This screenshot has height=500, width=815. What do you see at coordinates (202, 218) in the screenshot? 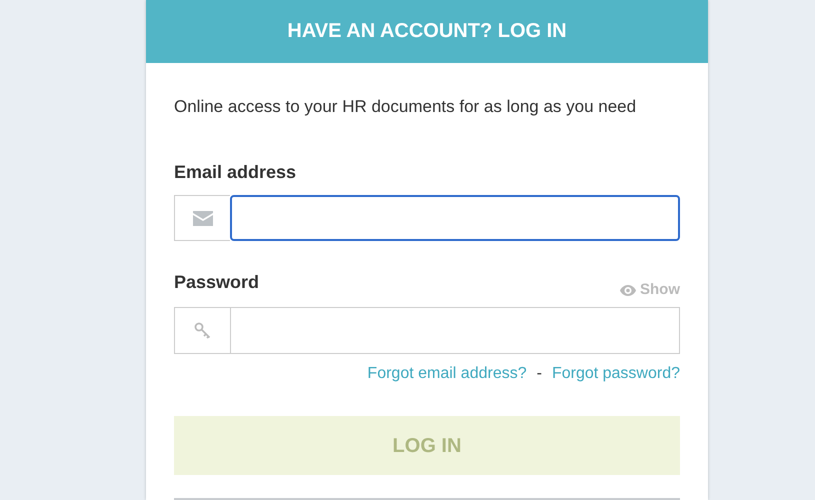
I see `envelope-icon` at bounding box center [202, 218].